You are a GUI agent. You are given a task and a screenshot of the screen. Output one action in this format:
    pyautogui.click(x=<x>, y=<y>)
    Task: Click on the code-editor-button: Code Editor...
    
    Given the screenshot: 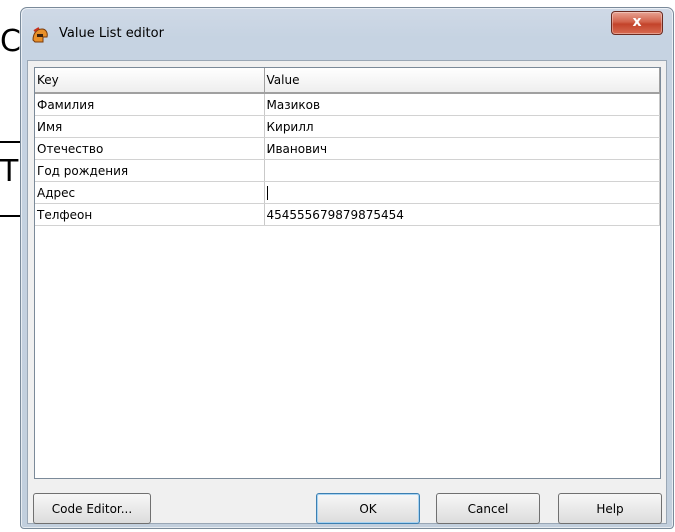 What is the action you would take?
    pyautogui.click(x=92, y=508)
    